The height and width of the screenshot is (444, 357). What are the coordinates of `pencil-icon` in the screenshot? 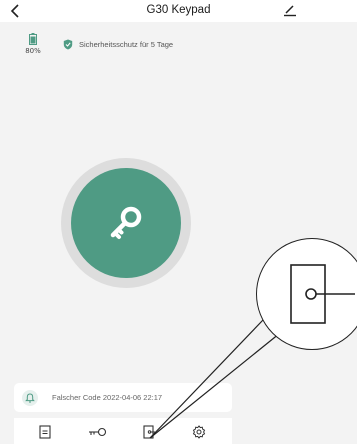 It's located at (290, 10).